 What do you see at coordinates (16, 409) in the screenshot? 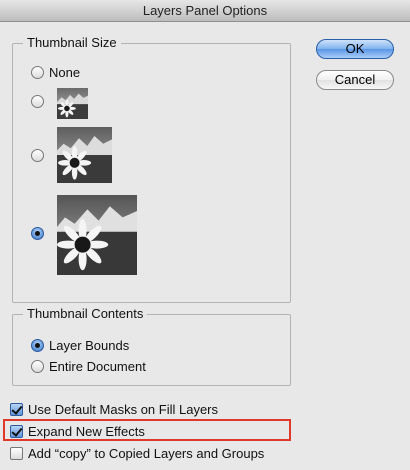
I see `checkbox-use-default-masks` at bounding box center [16, 409].